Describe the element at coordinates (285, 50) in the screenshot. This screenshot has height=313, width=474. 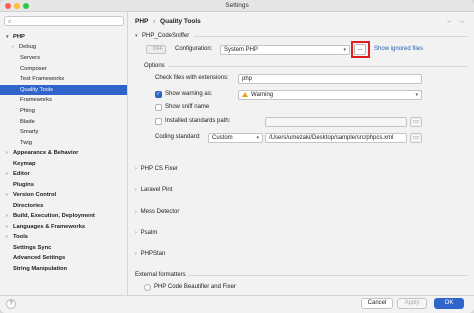
I see `configuration-select: System PHP ▾` at that location.